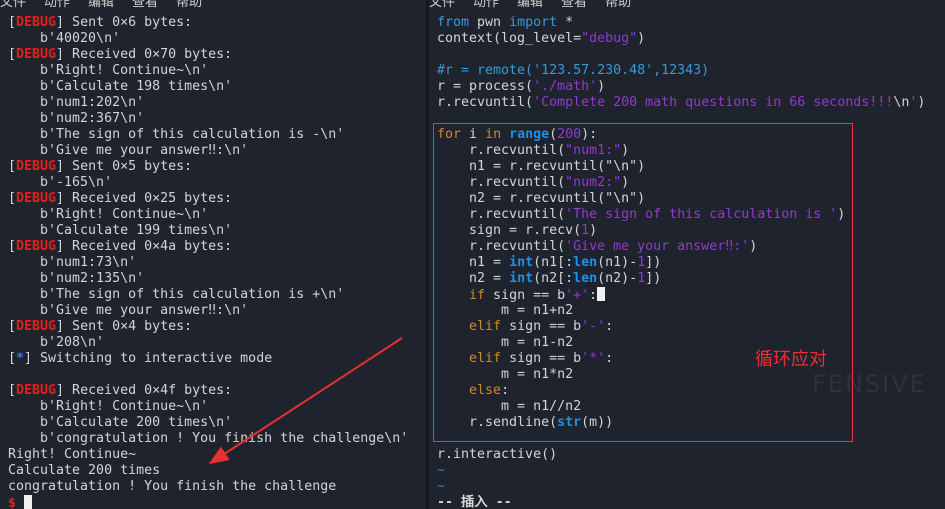  I want to click on text-token: b'The sign of this calculation is -\n', so click(176, 134).